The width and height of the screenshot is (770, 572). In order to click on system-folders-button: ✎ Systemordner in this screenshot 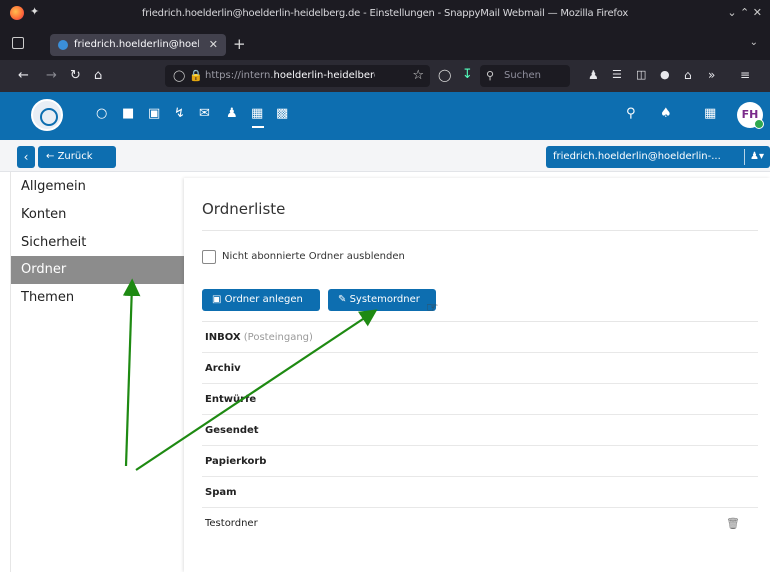, I will do `click(382, 300)`.